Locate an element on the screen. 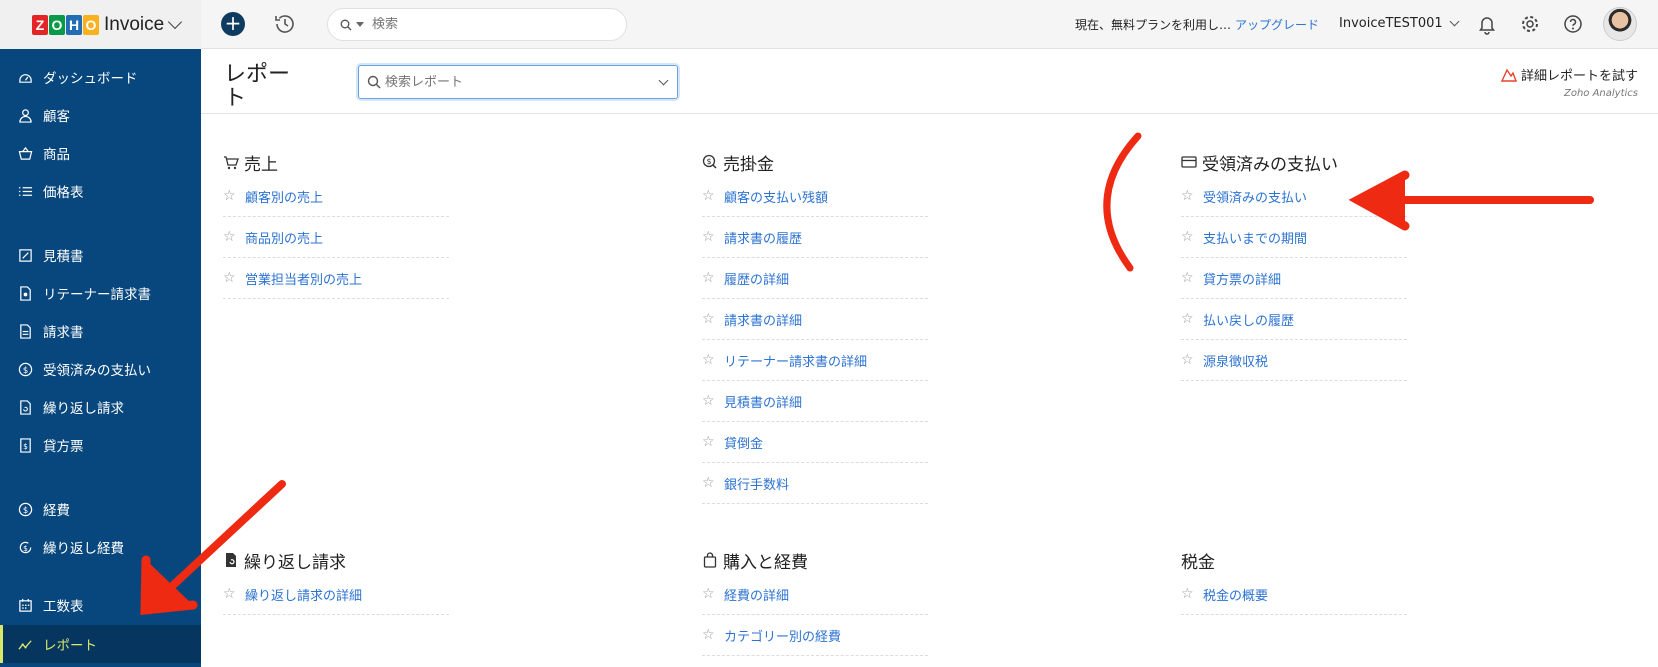 This screenshot has width=1658, height=667. sidebar-item-label: 価格表 is located at coordinates (63, 193).